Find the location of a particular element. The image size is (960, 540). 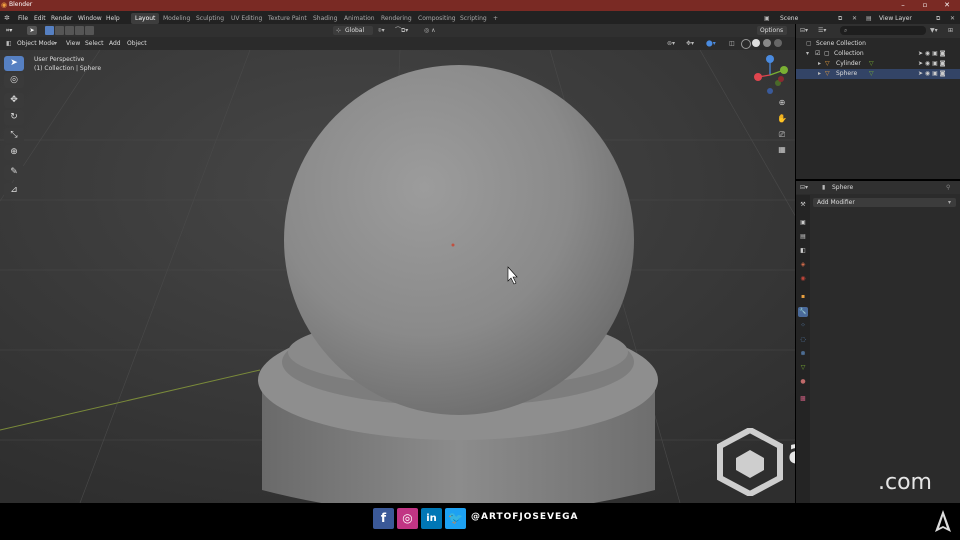

object-tab-icon: ▪ is located at coordinates (803, 297).